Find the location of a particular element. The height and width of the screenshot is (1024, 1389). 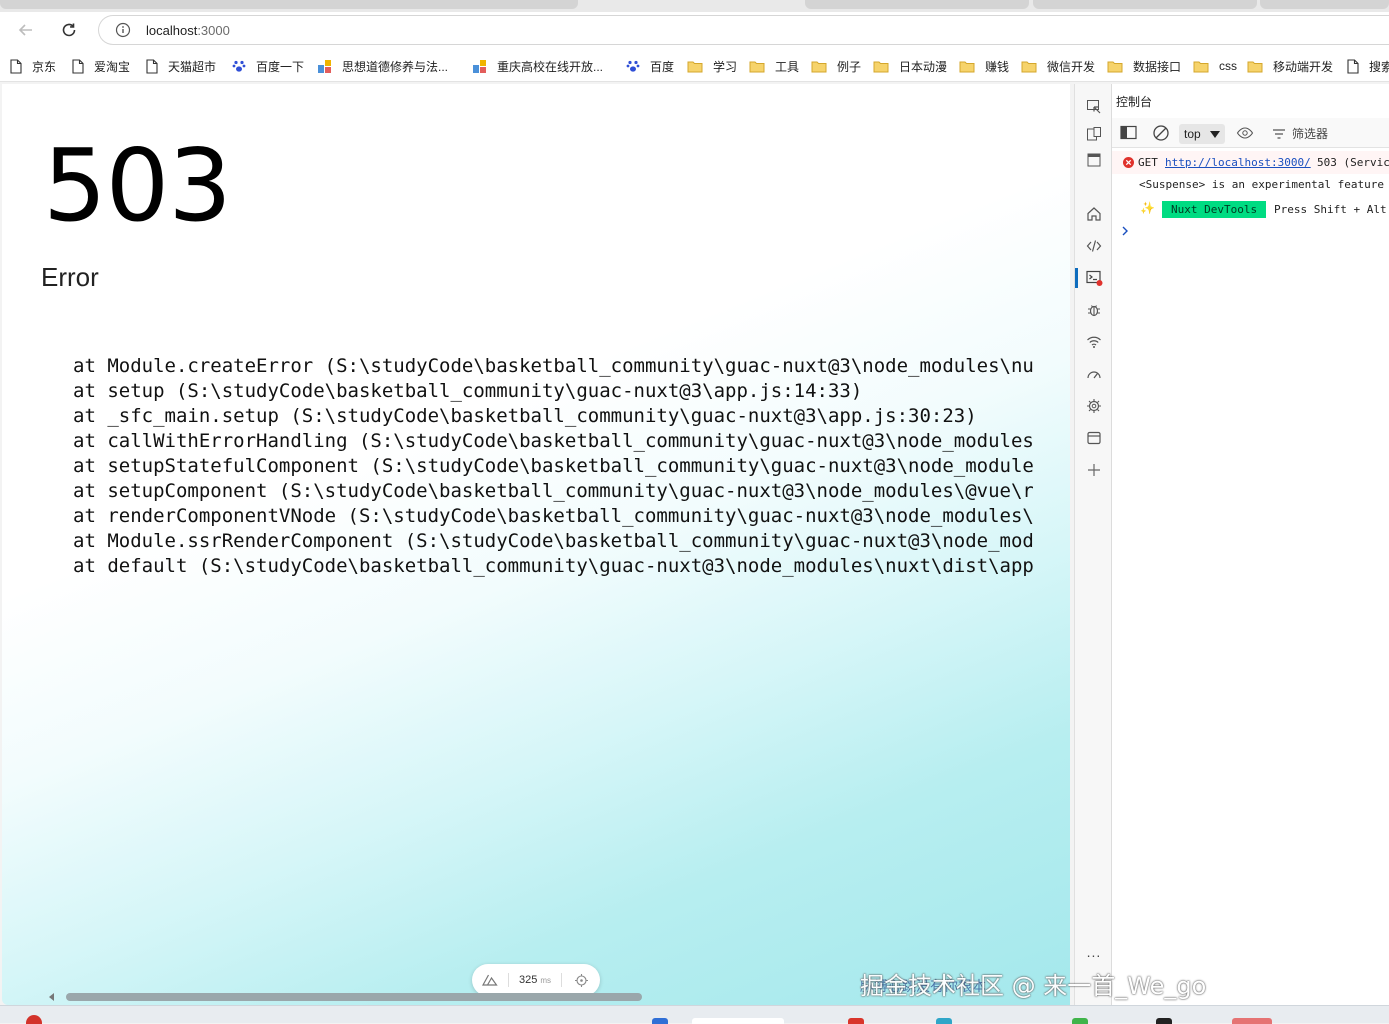

context-select: top is located at coordinates (1202, 134).